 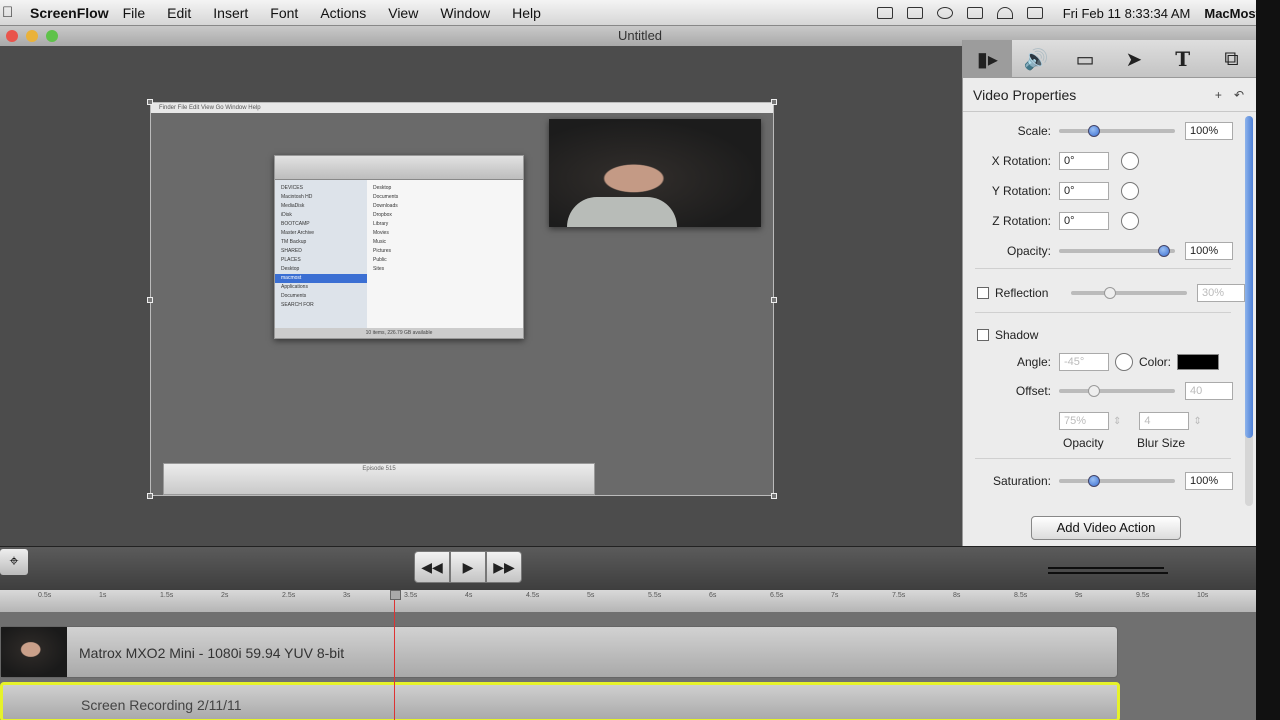 What do you see at coordinates (379, 479) in the screenshot?
I see `recorded-finder-window-2: Episode 515` at bounding box center [379, 479].